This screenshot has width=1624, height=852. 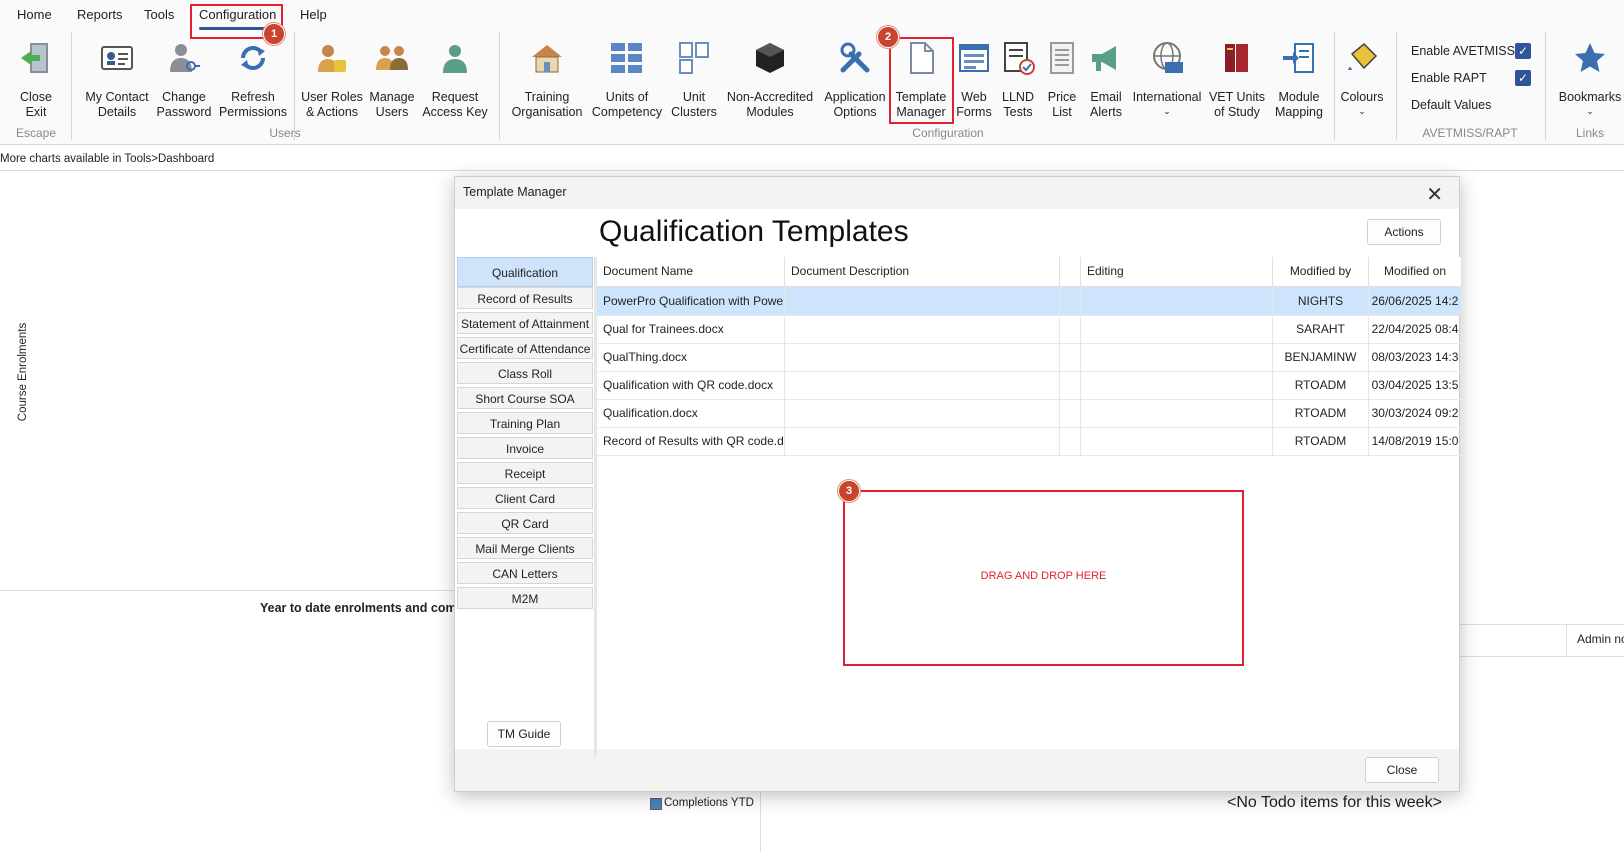 What do you see at coordinates (36, 97) in the screenshot?
I see `close-exit-label-1: Close` at bounding box center [36, 97].